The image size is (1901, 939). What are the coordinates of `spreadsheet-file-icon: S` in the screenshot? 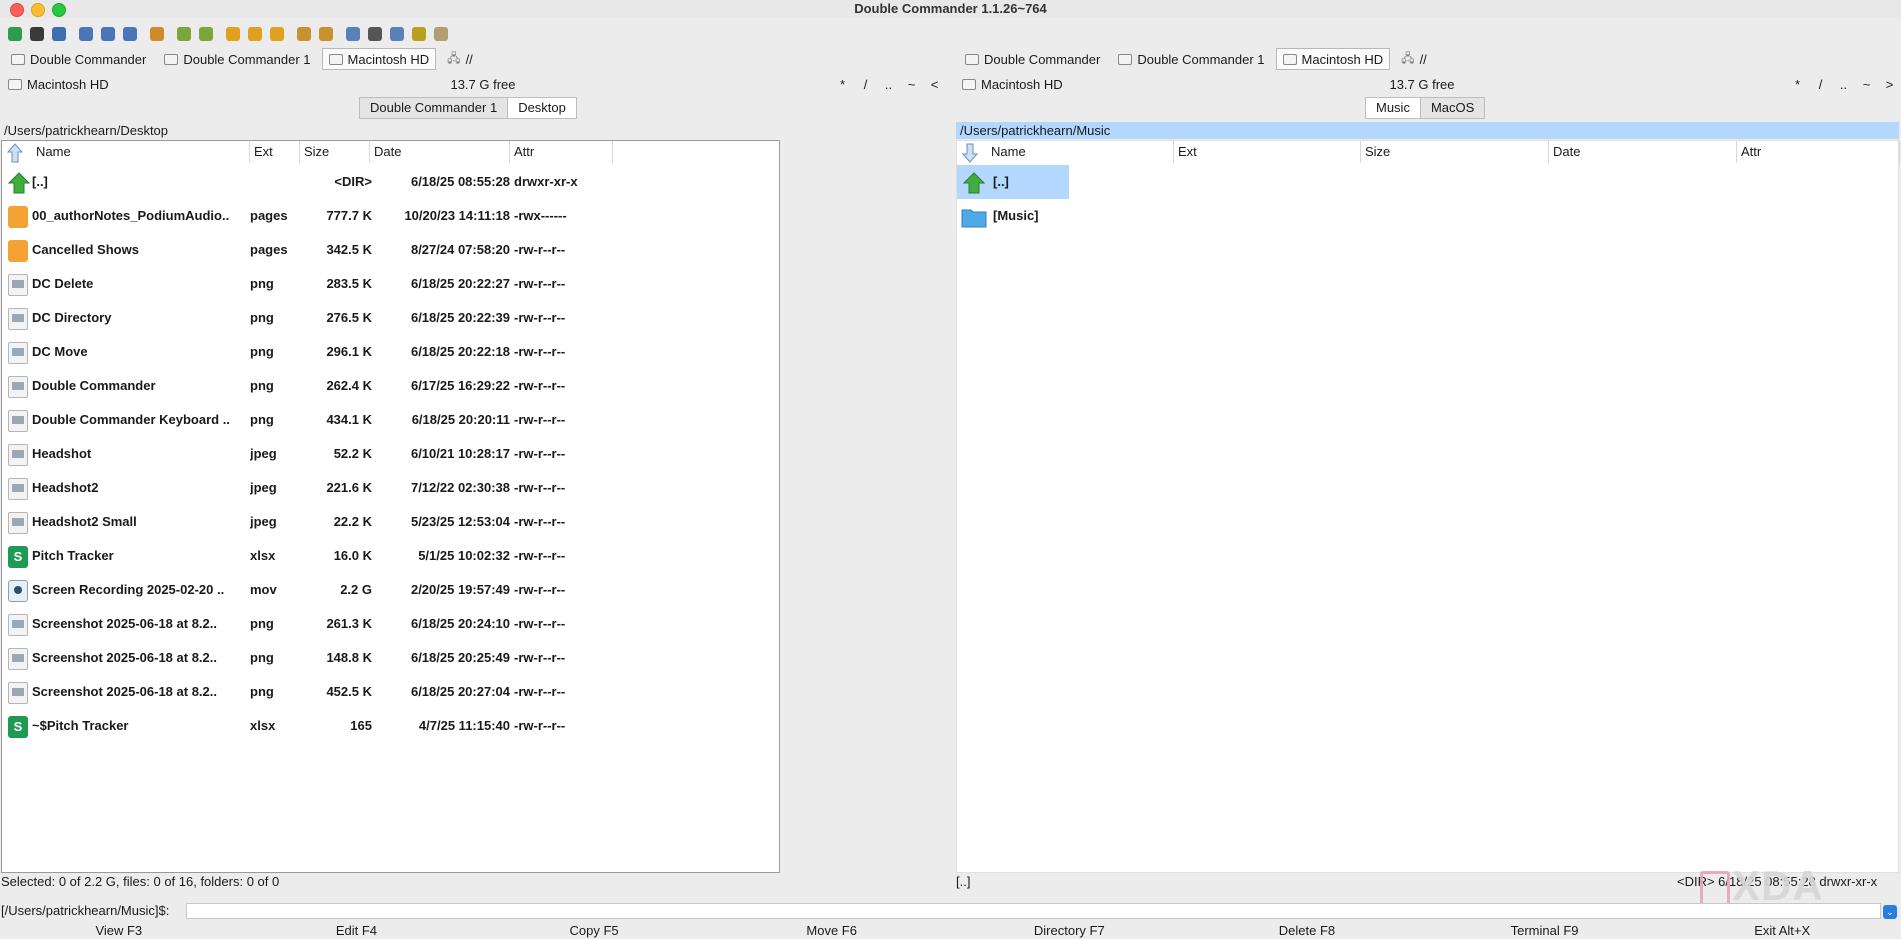 It's located at (18, 727).